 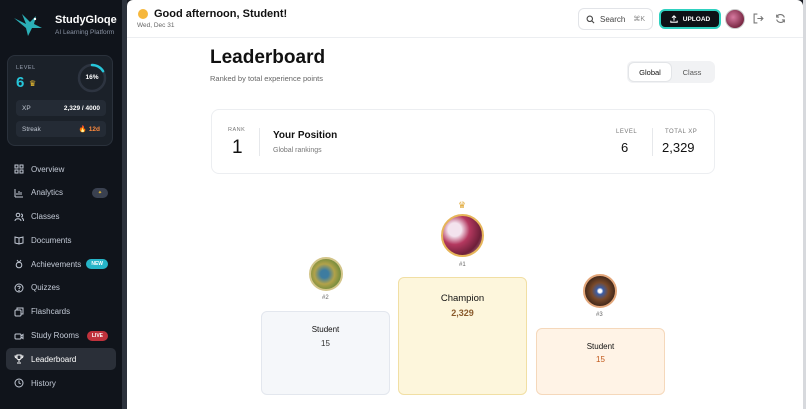 I want to click on sidebar-item-quizzes: Quizzes, so click(x=61, y=288).